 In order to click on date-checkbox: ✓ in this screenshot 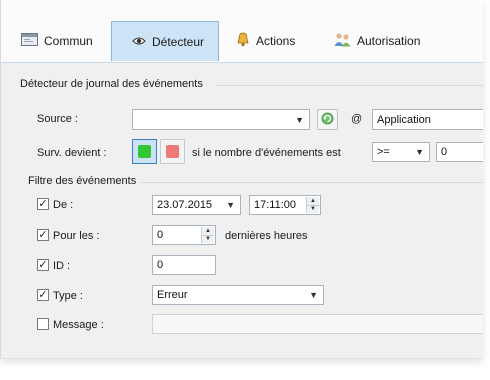, I will do `click(43, 204)`.